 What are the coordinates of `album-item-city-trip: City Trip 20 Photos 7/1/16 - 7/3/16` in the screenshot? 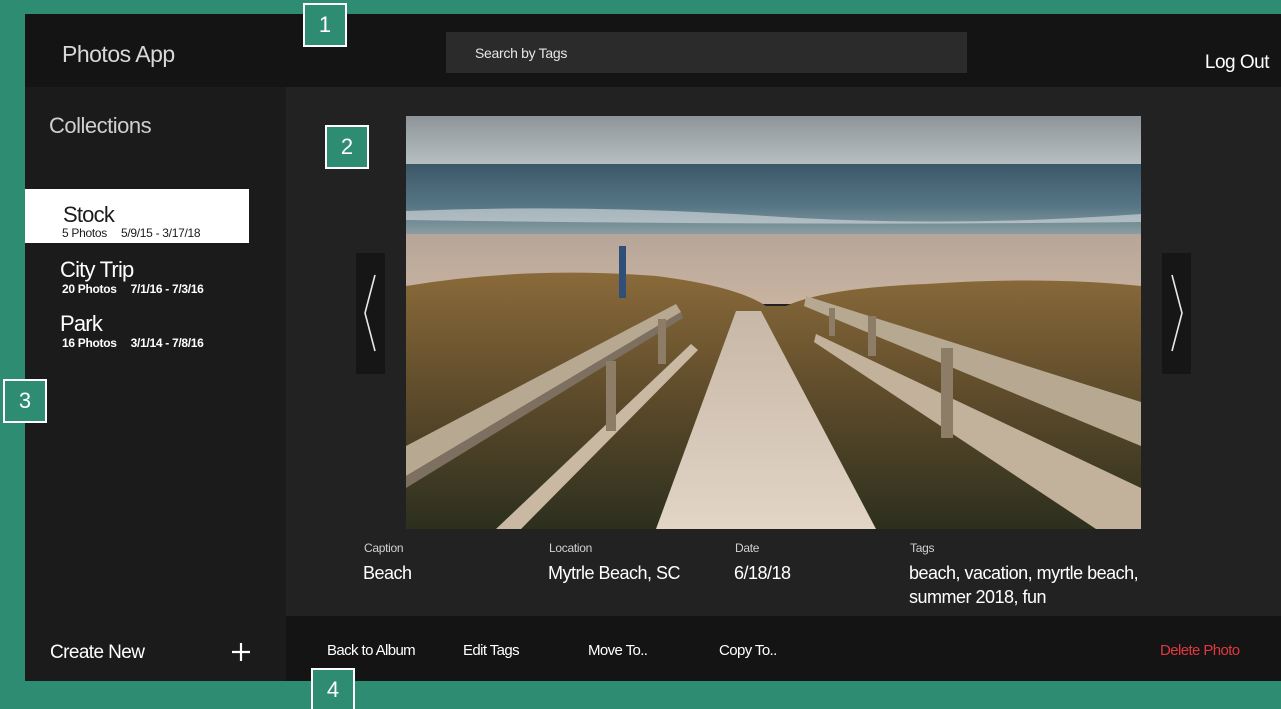 It's located at (137, 285).